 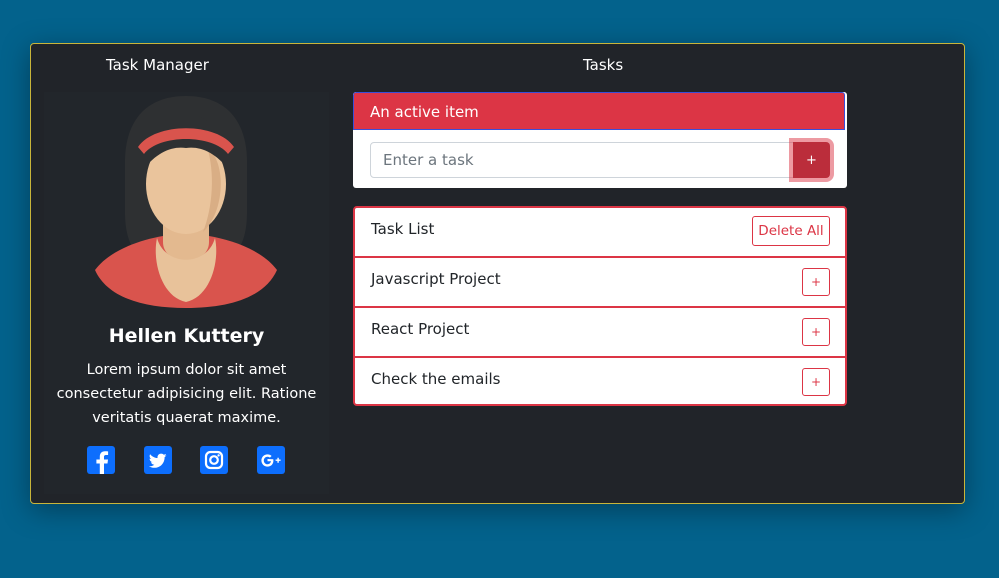 I want to click on twitter-icon, so click(x=158, y=460).